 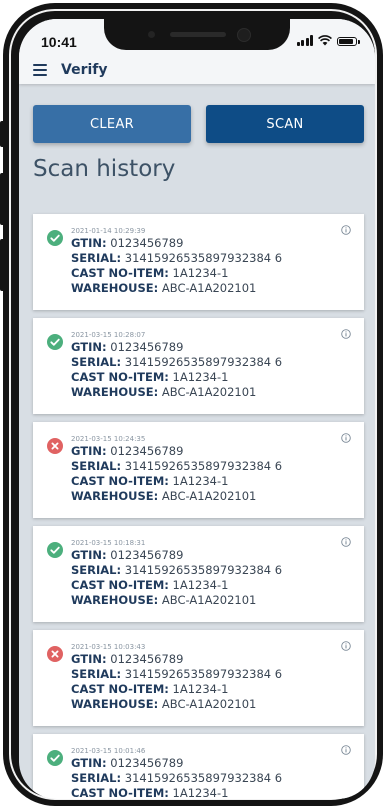 I want to click on app-header: Verify, so click(x=197, y=70).